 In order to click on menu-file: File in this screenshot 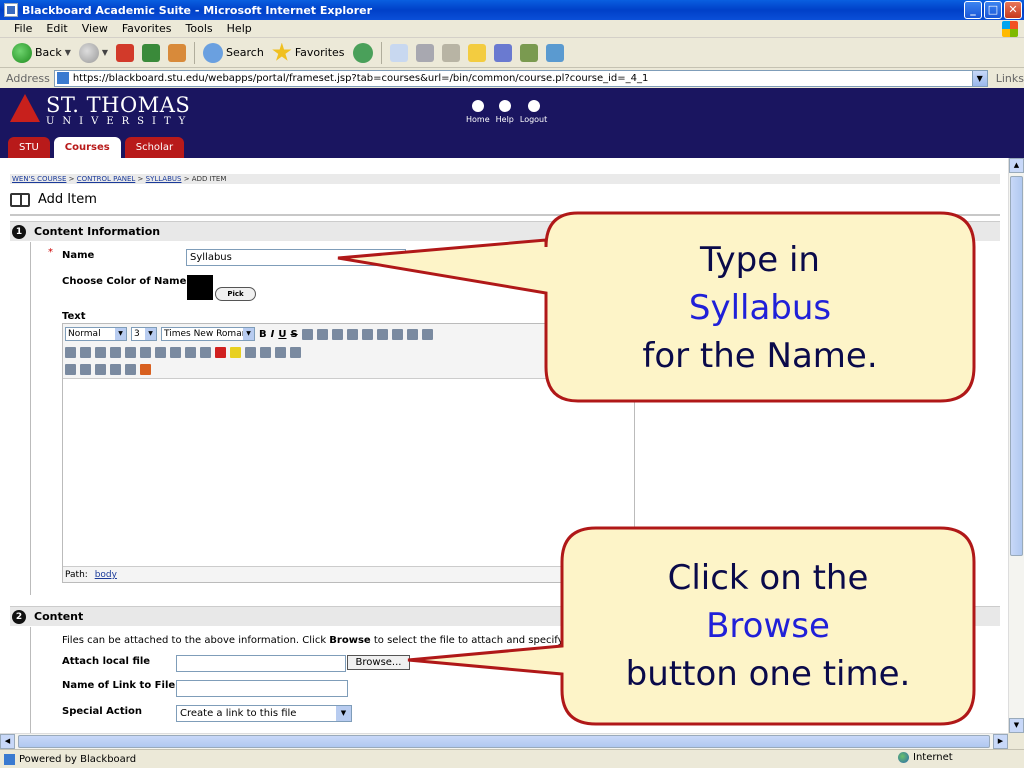, I will do `click(23, 28)`.